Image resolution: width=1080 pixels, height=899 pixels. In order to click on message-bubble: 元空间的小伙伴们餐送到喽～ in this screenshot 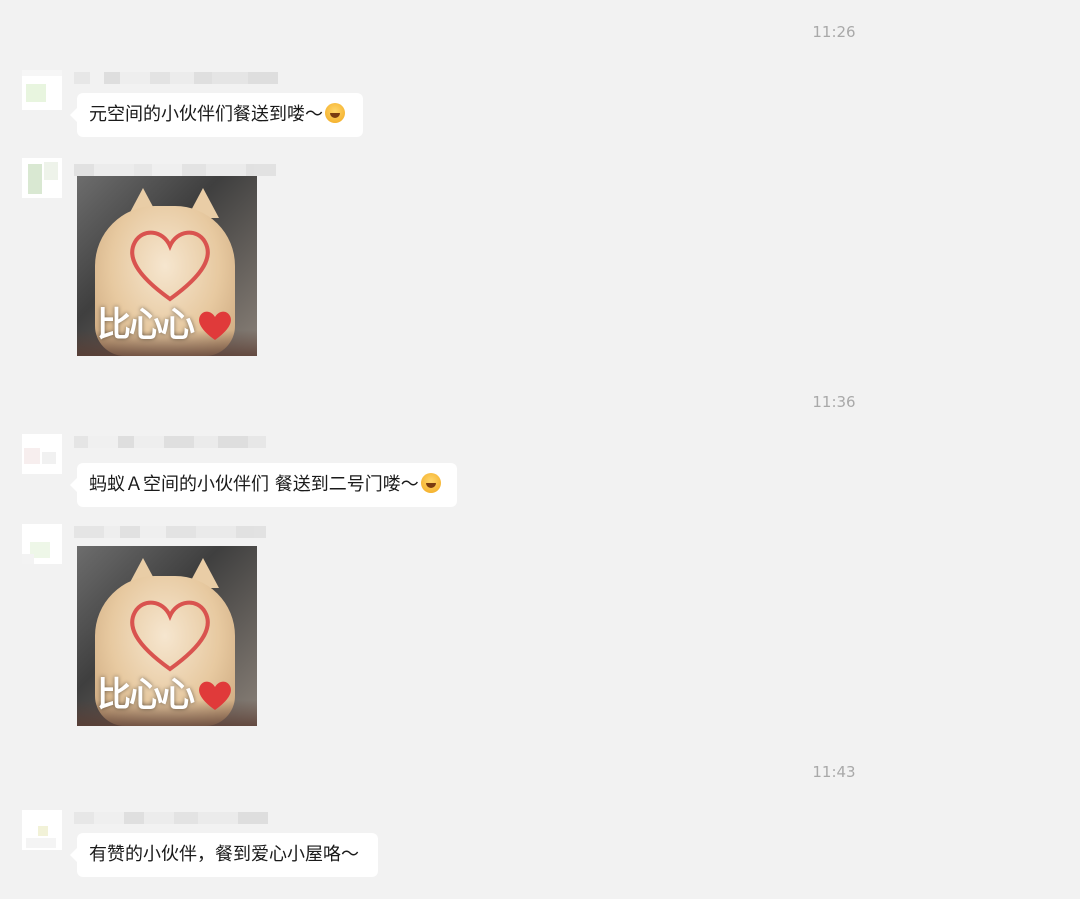, I will do `click(216, 115)`.